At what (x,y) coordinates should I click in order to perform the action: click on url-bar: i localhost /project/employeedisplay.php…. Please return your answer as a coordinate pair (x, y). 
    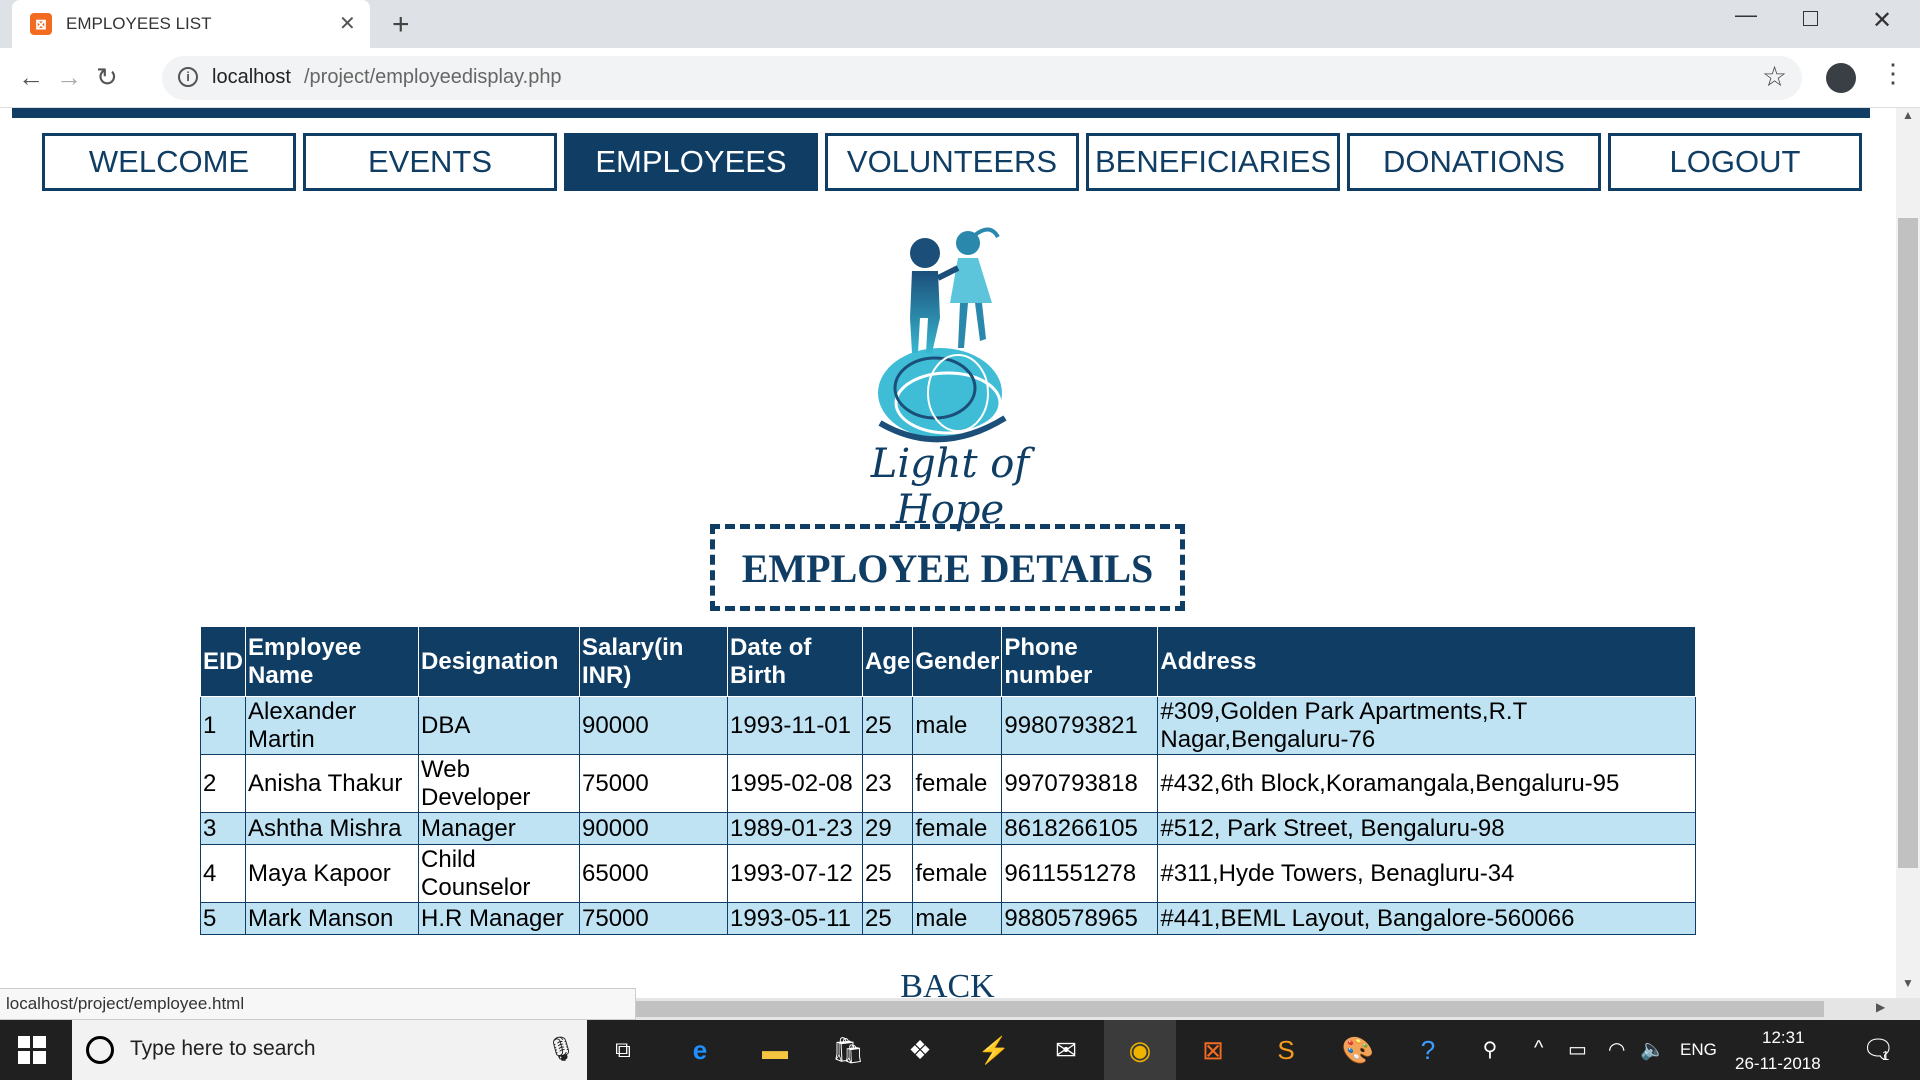
    Looking at the image, I should click on (982, 78).